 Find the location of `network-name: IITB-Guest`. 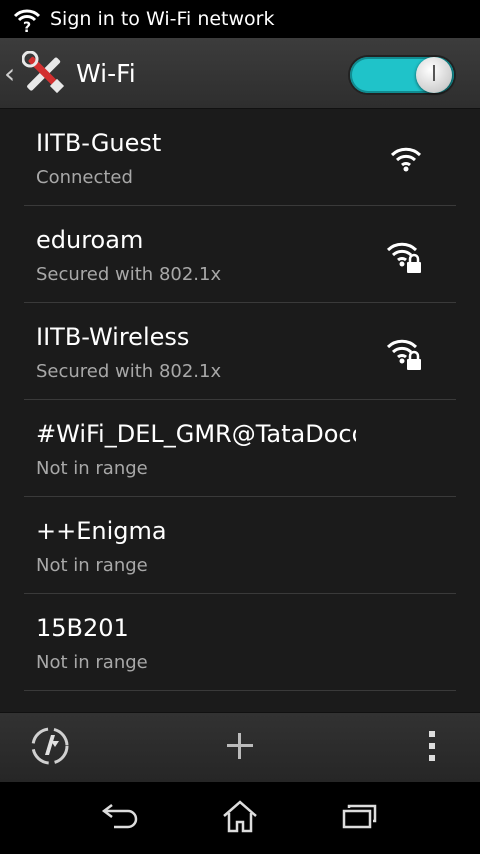

network-name: IITB-Guest is located at coordinates (99, 143).